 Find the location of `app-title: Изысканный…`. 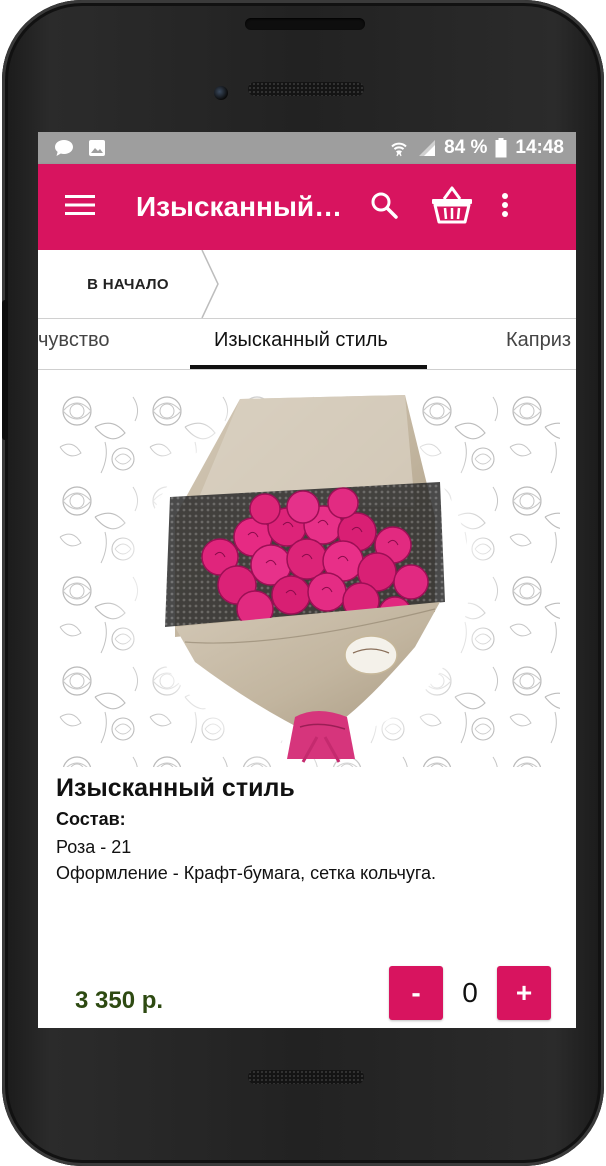

app-title: Изысканный… is located at coordinates (239, 206).